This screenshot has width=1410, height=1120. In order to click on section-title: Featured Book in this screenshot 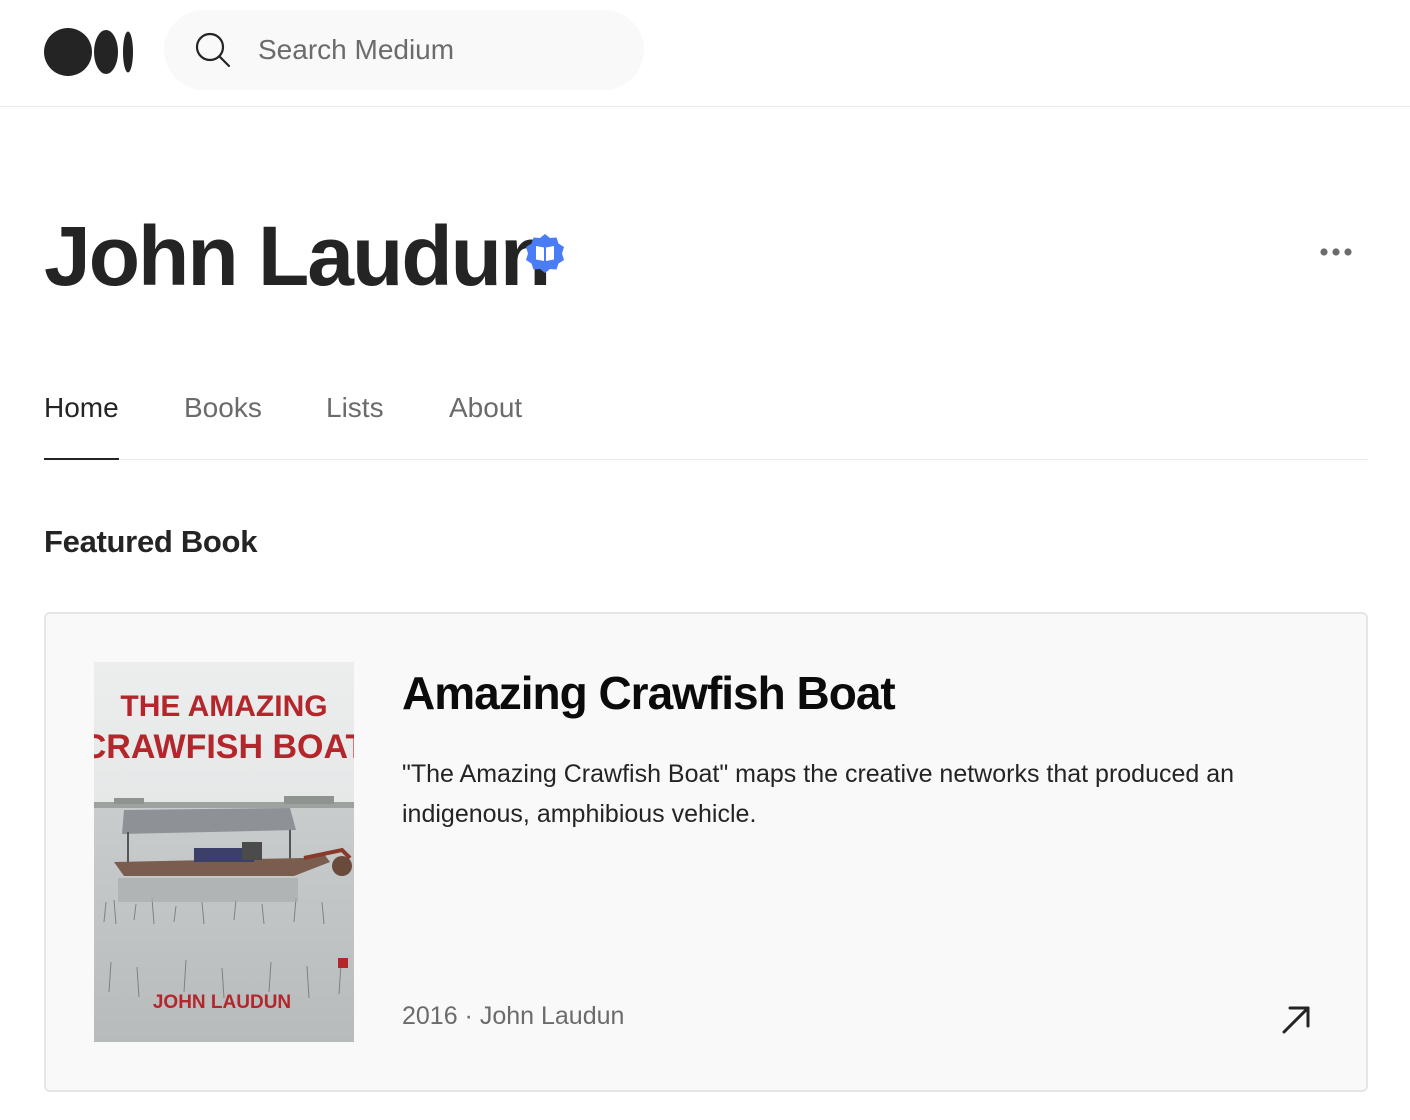, I will do `click(151, 541)`.